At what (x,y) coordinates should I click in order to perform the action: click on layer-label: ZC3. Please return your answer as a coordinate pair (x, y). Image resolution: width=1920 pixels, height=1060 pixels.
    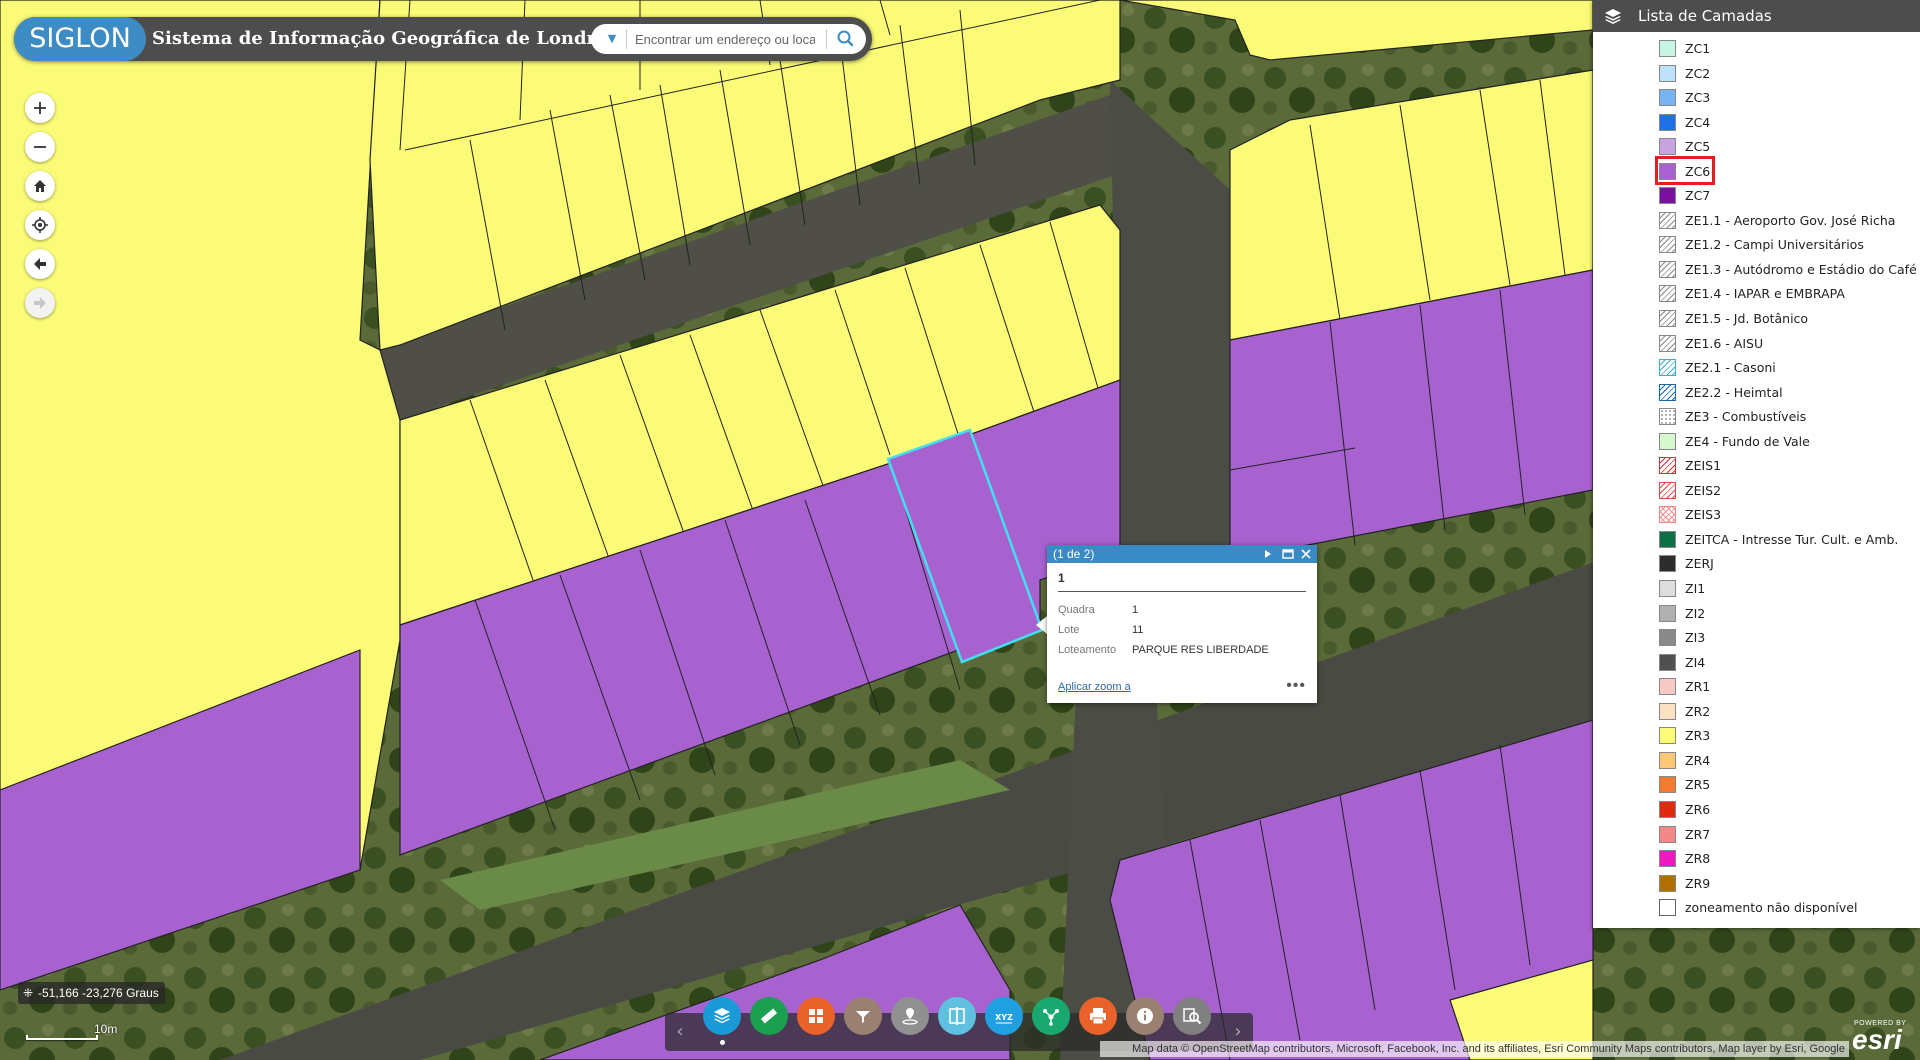
    Looking at the image, I should click on (1698, 98).